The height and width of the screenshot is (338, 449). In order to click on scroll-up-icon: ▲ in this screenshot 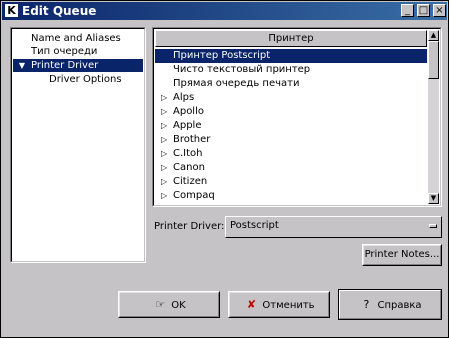, I will do `click(433, 35)`.